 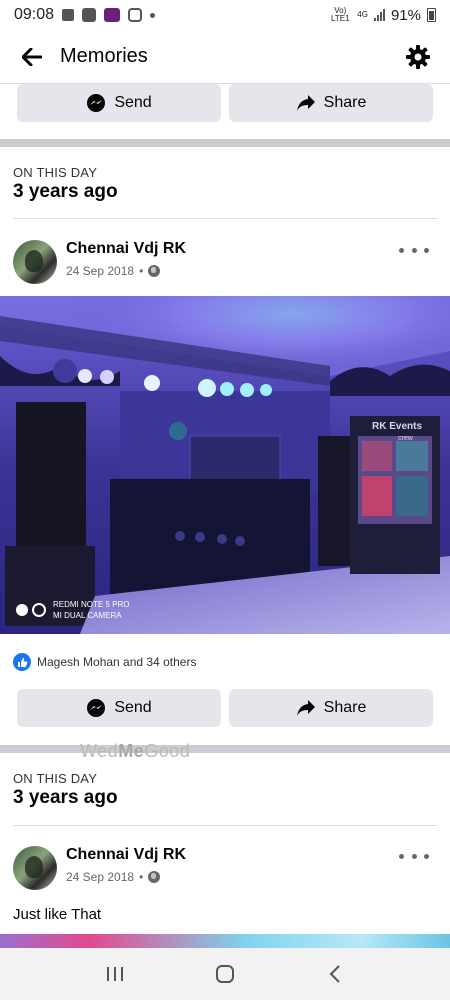 What do you see at coordinates (104, 56) in the screenshot?
I see `page-title: Memories` at bounding box center [104, 56].